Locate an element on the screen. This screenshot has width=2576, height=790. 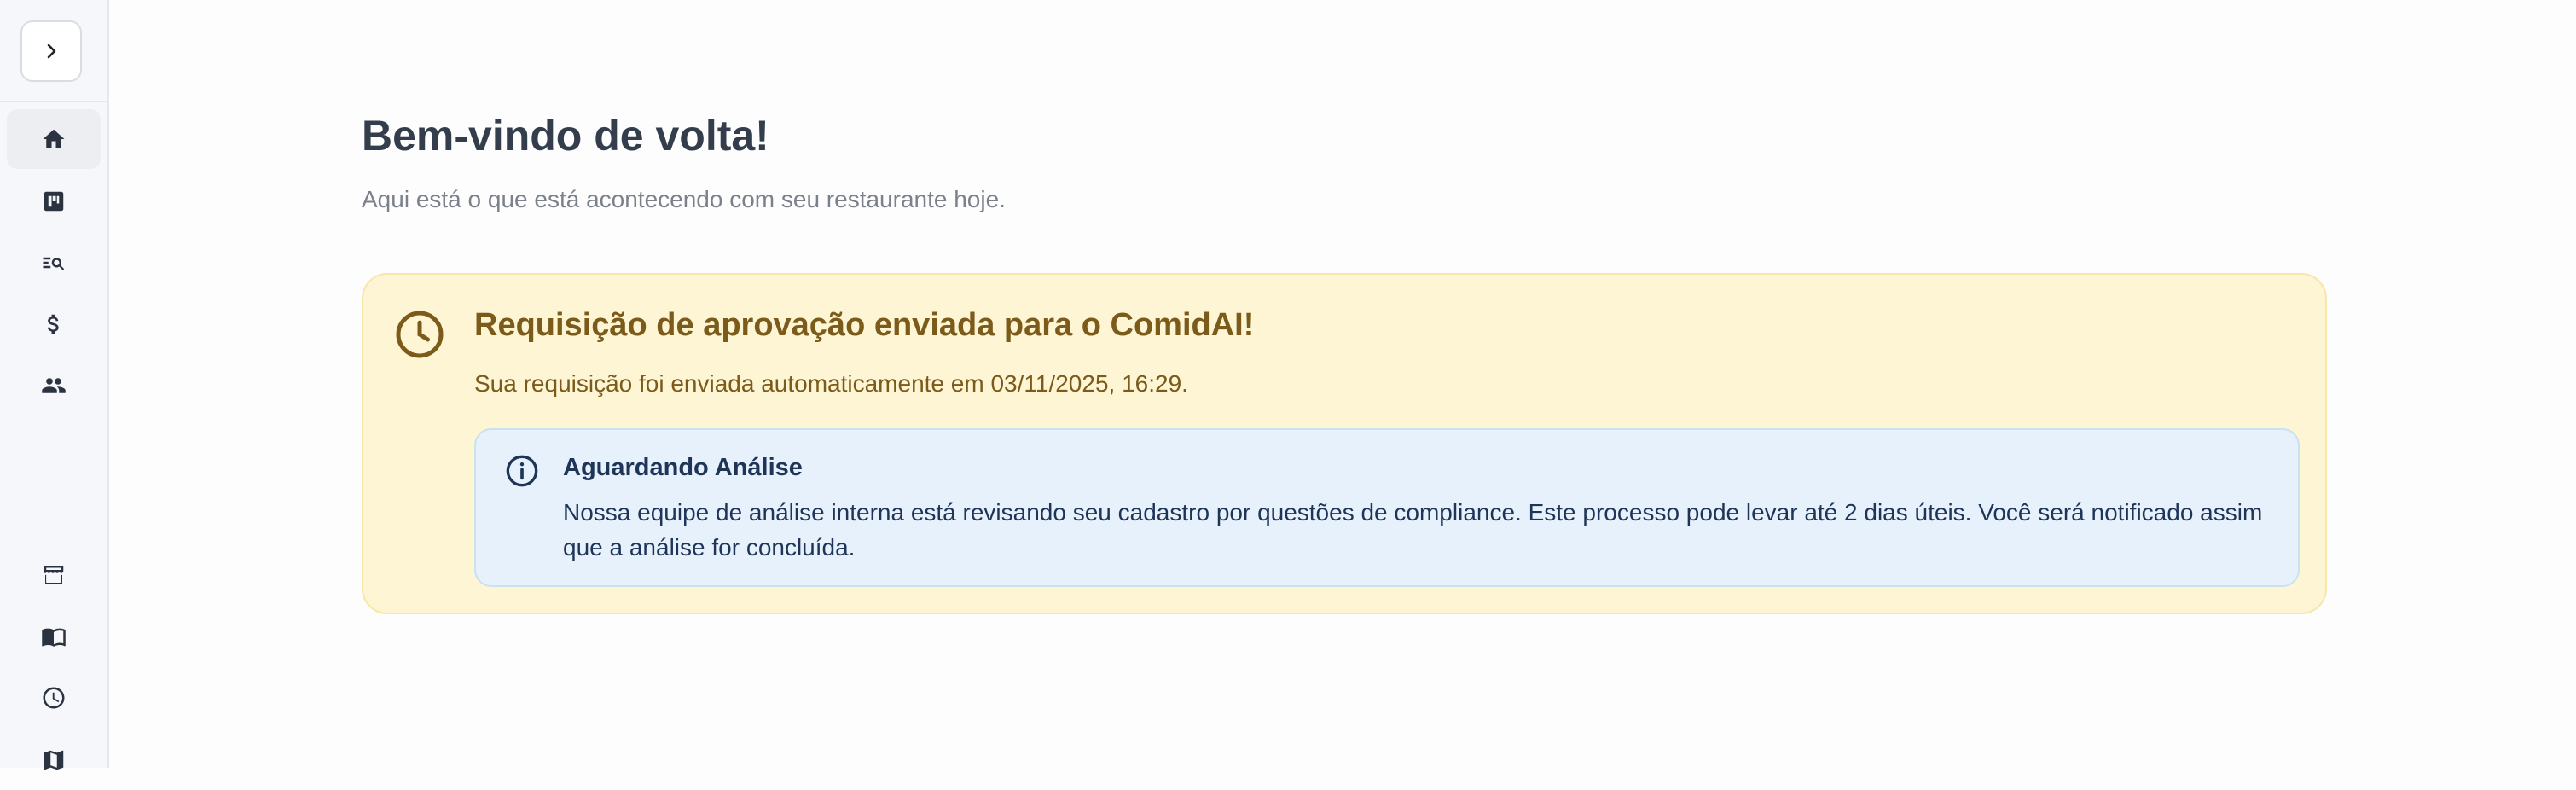
home-icon is located at coordinates (54, 138).